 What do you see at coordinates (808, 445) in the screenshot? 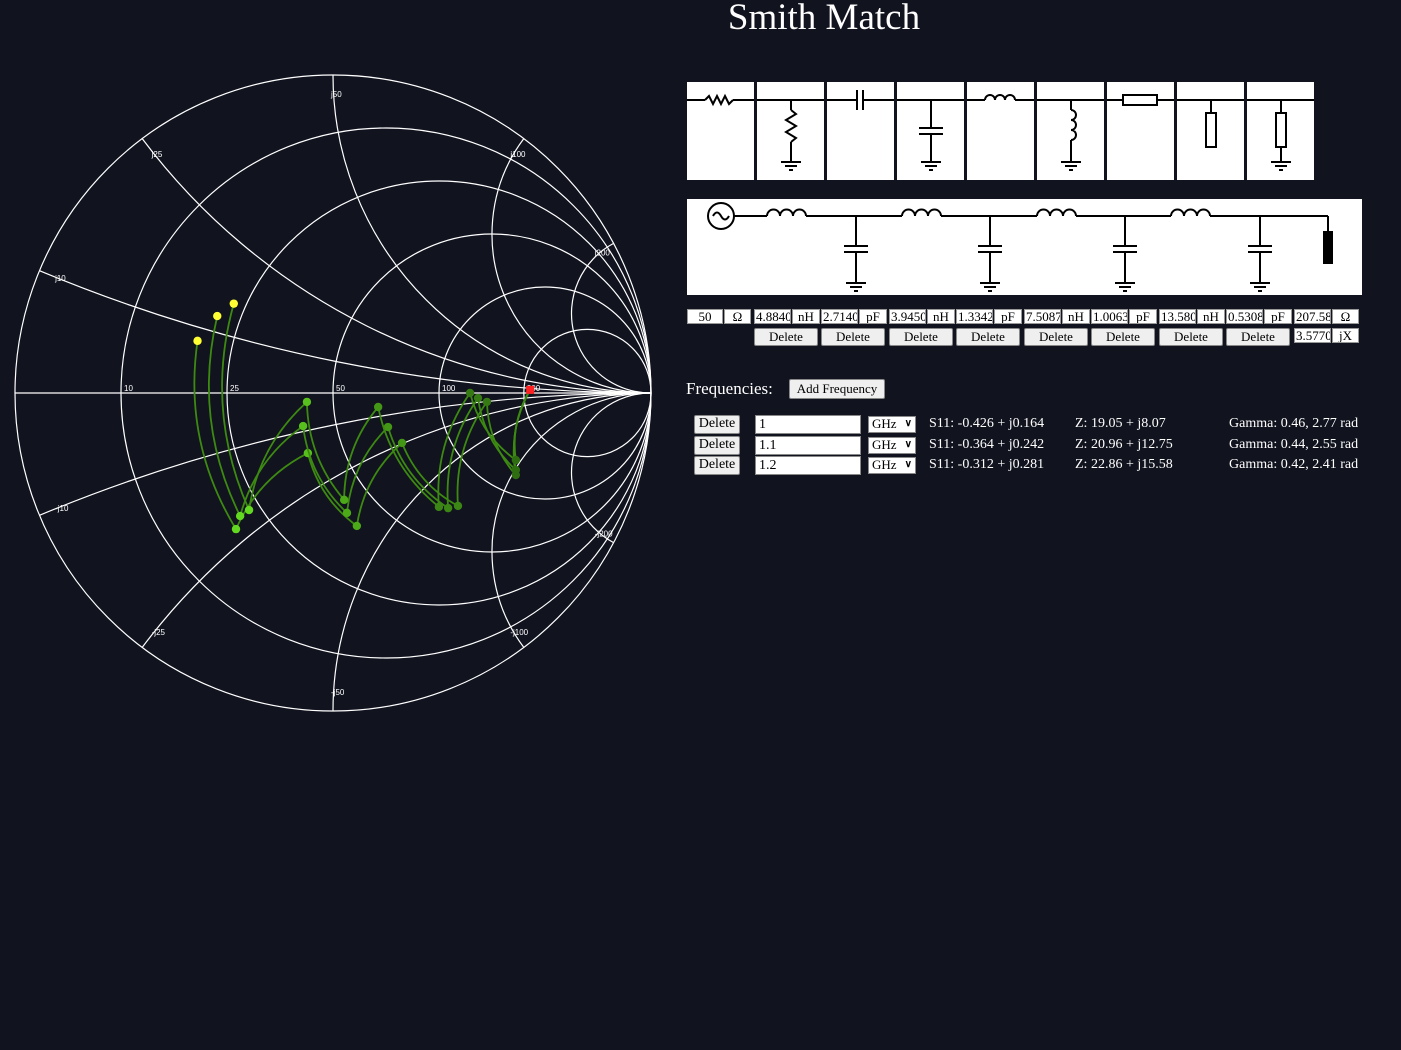
I see `frequency-input: 1.1` at bounding box center [808, 445].